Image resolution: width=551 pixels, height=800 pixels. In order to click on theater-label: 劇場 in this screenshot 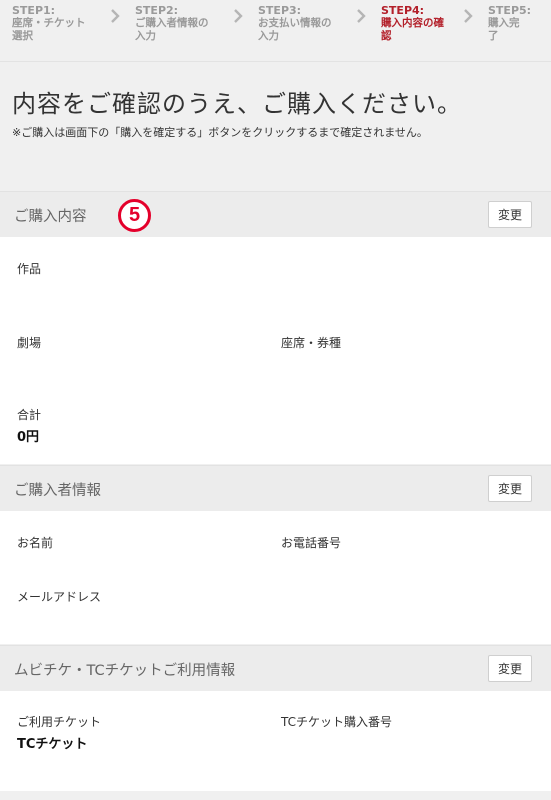, I will do `click(29, 343)`.